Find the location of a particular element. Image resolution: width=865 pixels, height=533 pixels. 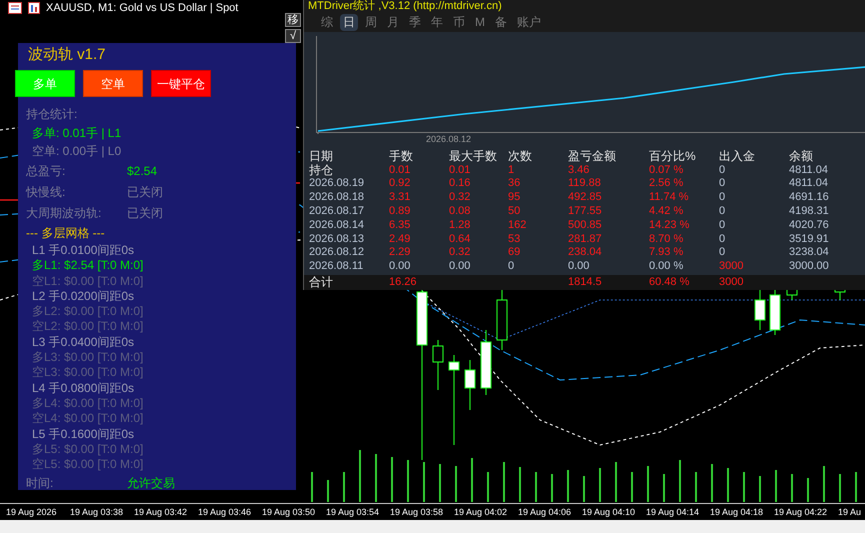

date-cell-text: 2026.08.14 is located at coordinates (337, 225).